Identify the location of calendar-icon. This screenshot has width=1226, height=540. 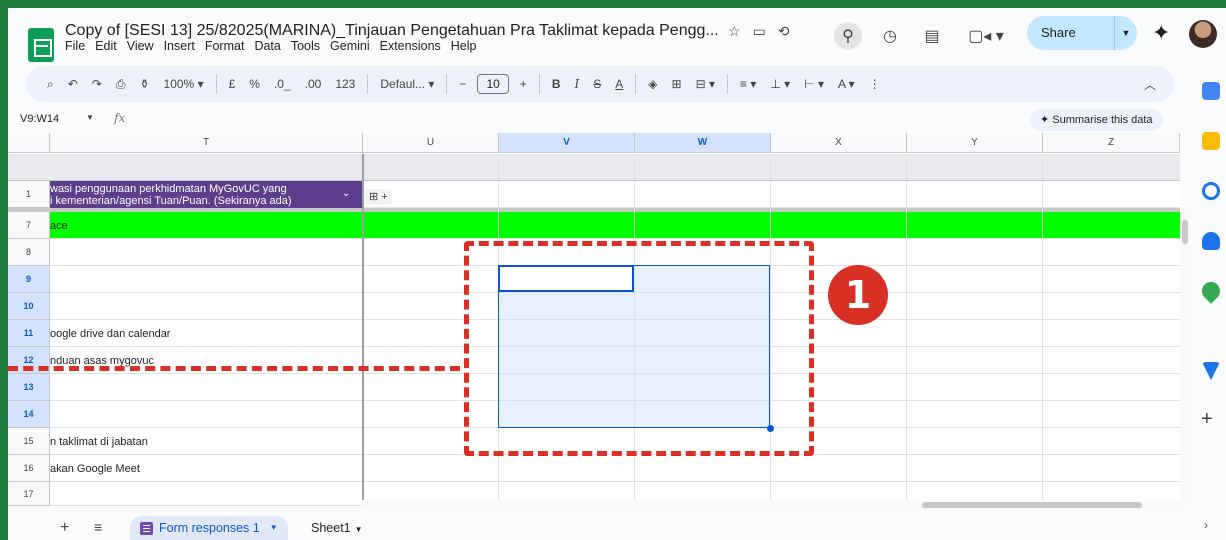
(1211, 91).